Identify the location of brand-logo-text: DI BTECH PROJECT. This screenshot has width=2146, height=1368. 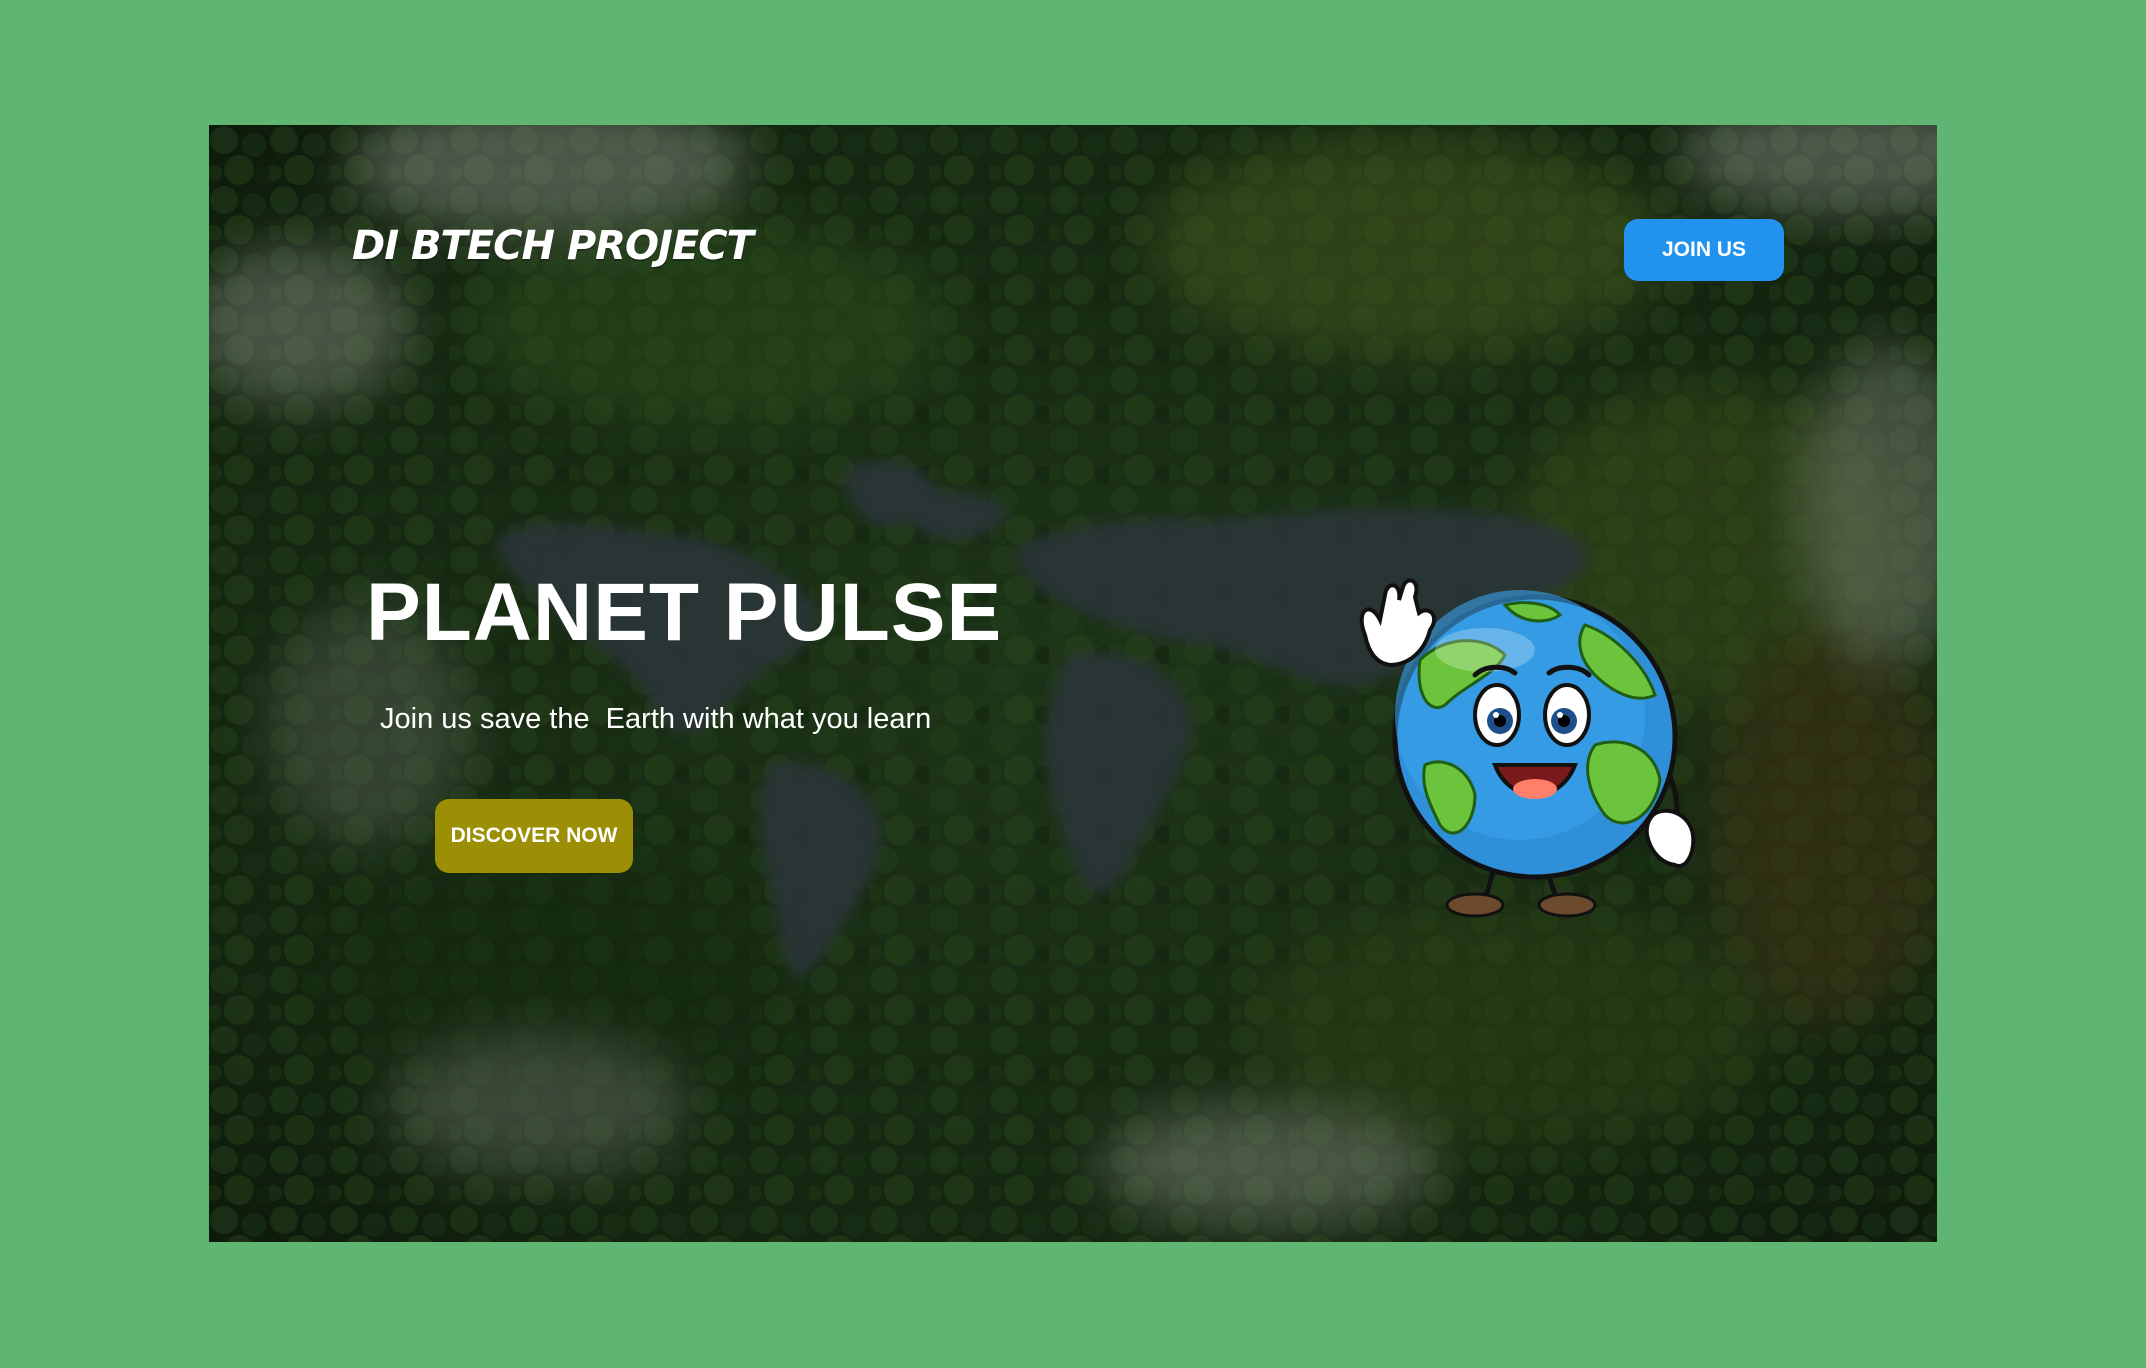
(553, 246).